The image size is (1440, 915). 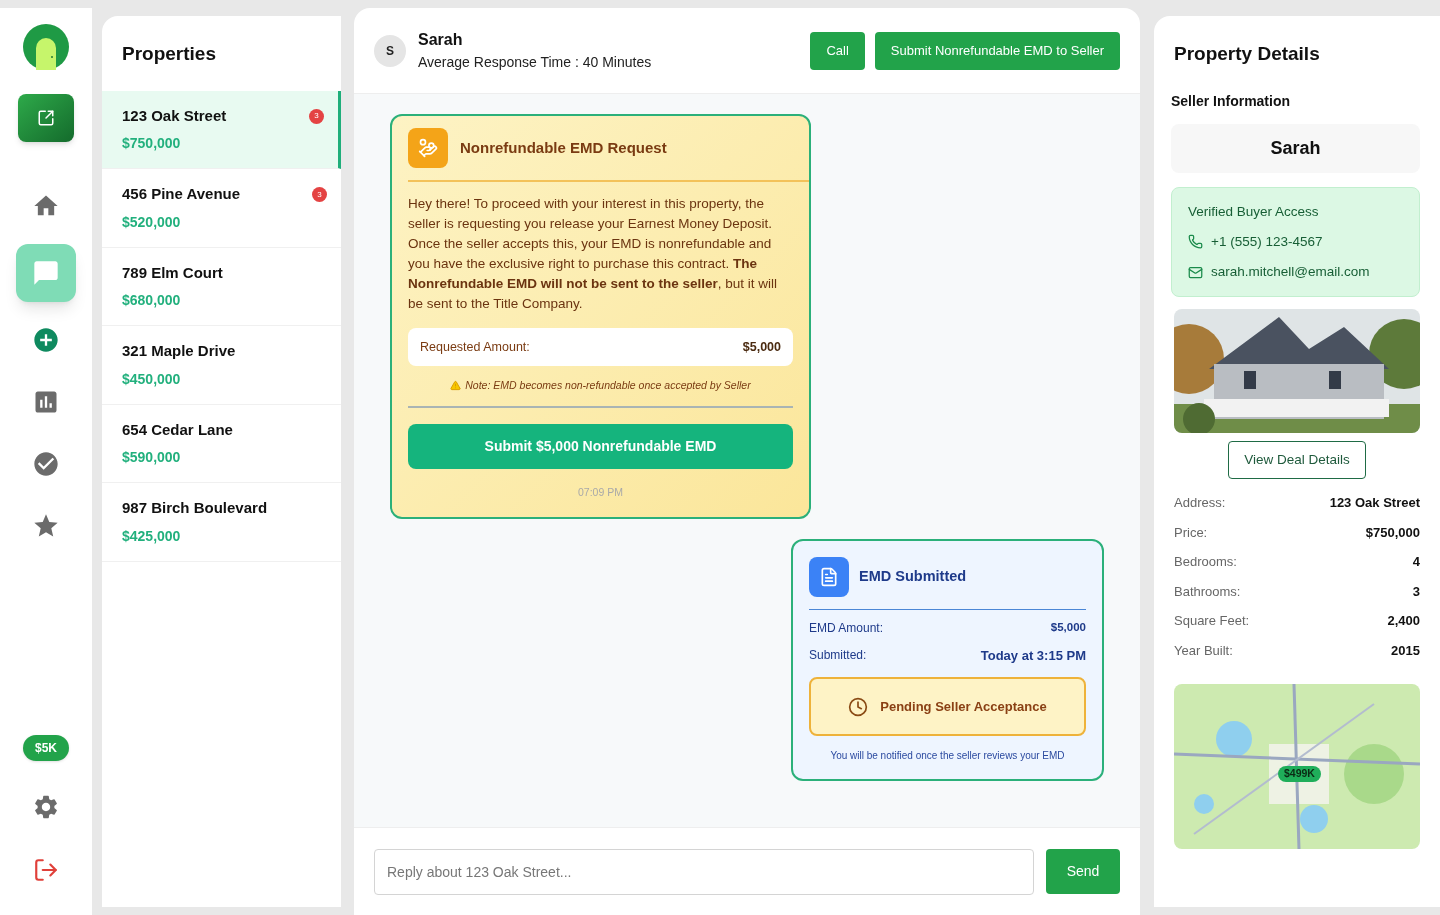 I want to click on price-marker: $499K, so click(x=1299, y=774).